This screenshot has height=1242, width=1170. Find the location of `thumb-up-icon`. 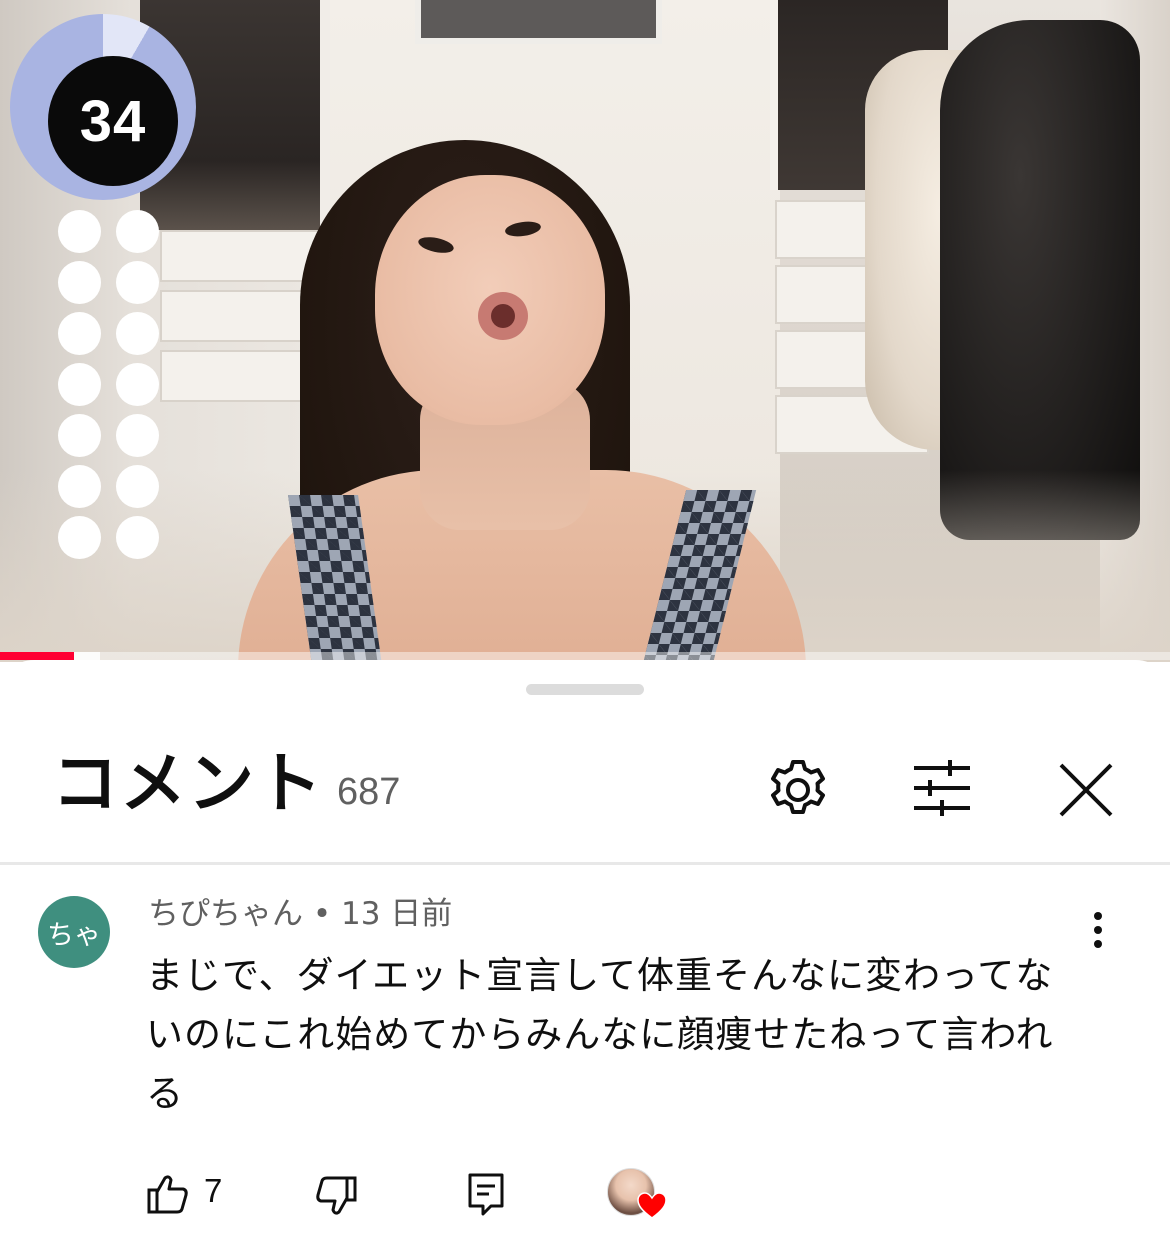

thumb-up-icon is located at coordinates (168, 1194).